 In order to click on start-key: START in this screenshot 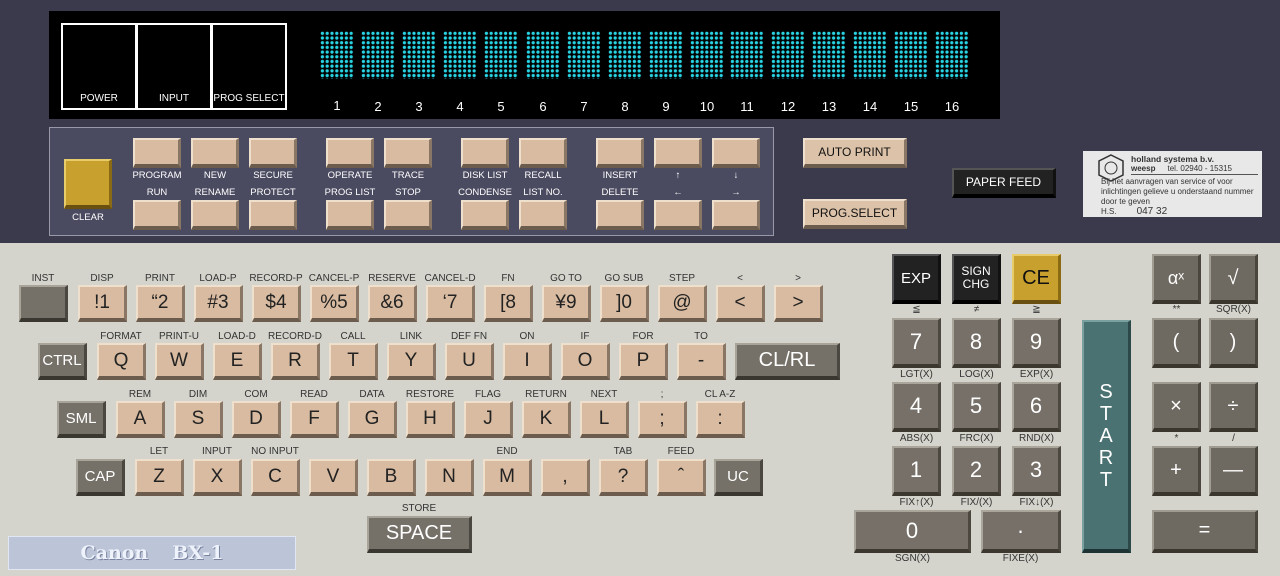, I will do `click(1106, 436)`.